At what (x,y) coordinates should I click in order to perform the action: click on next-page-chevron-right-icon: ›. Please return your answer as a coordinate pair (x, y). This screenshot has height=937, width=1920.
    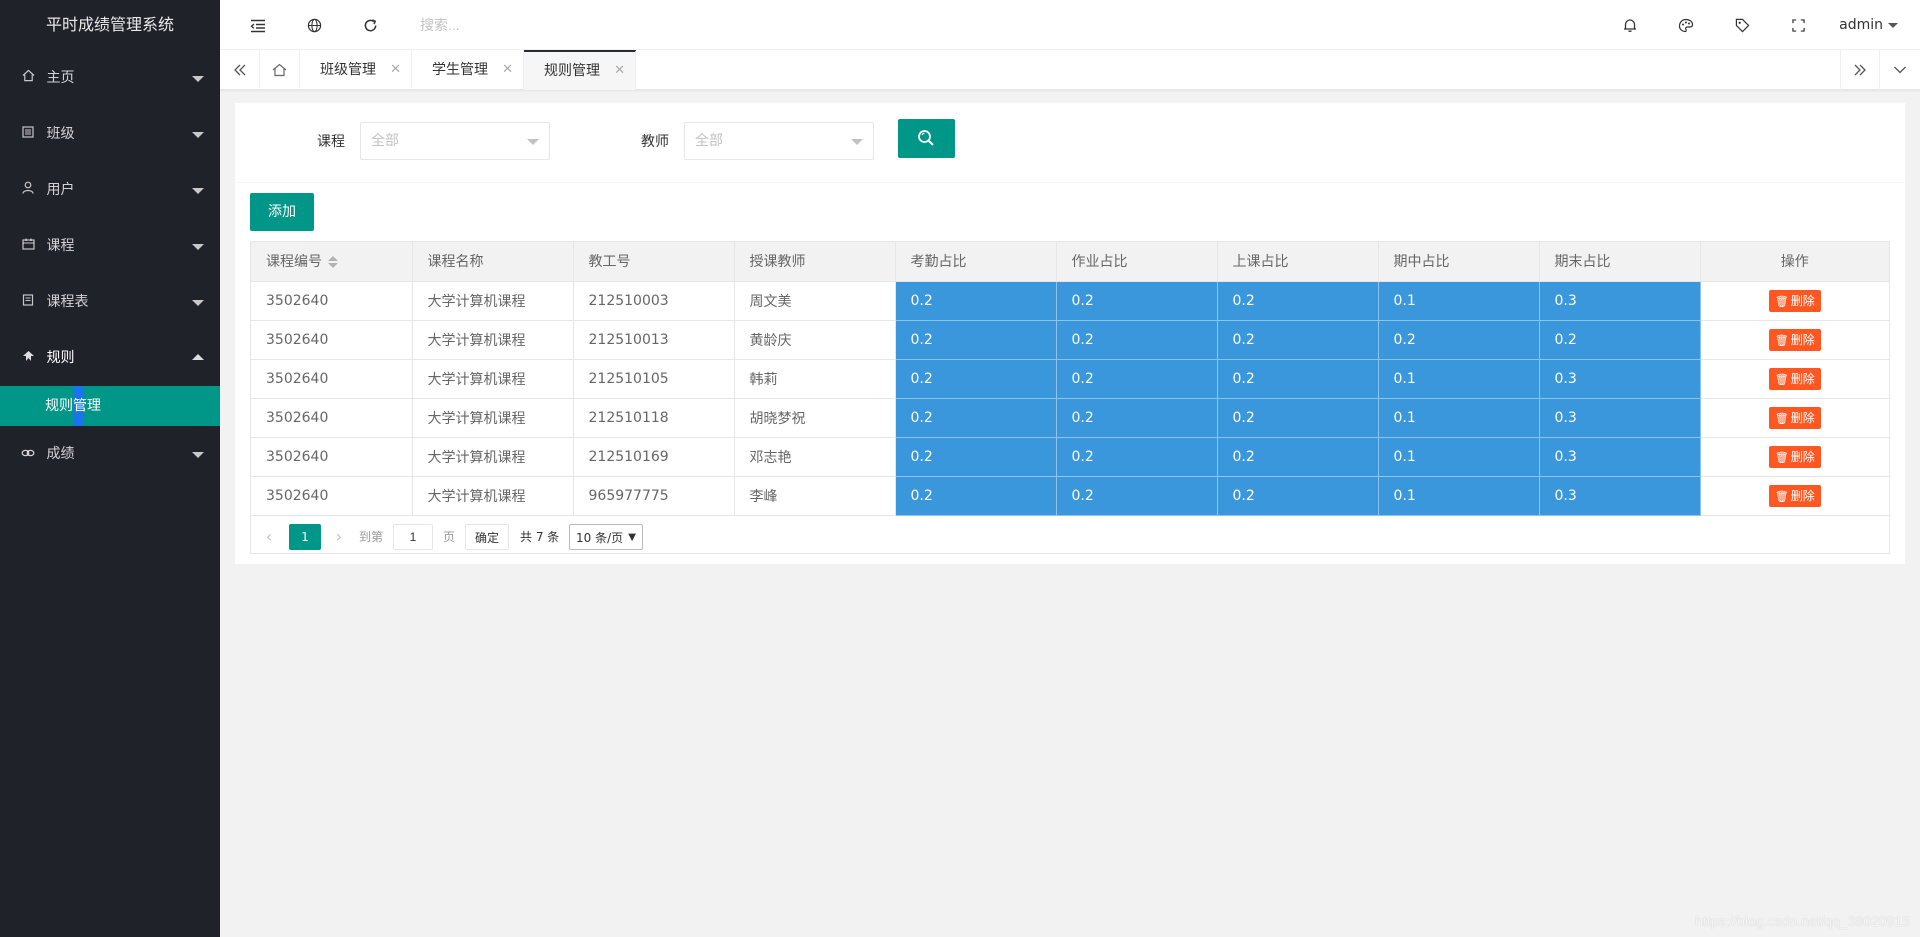
    Looking at the image, I should click on (339, 537).